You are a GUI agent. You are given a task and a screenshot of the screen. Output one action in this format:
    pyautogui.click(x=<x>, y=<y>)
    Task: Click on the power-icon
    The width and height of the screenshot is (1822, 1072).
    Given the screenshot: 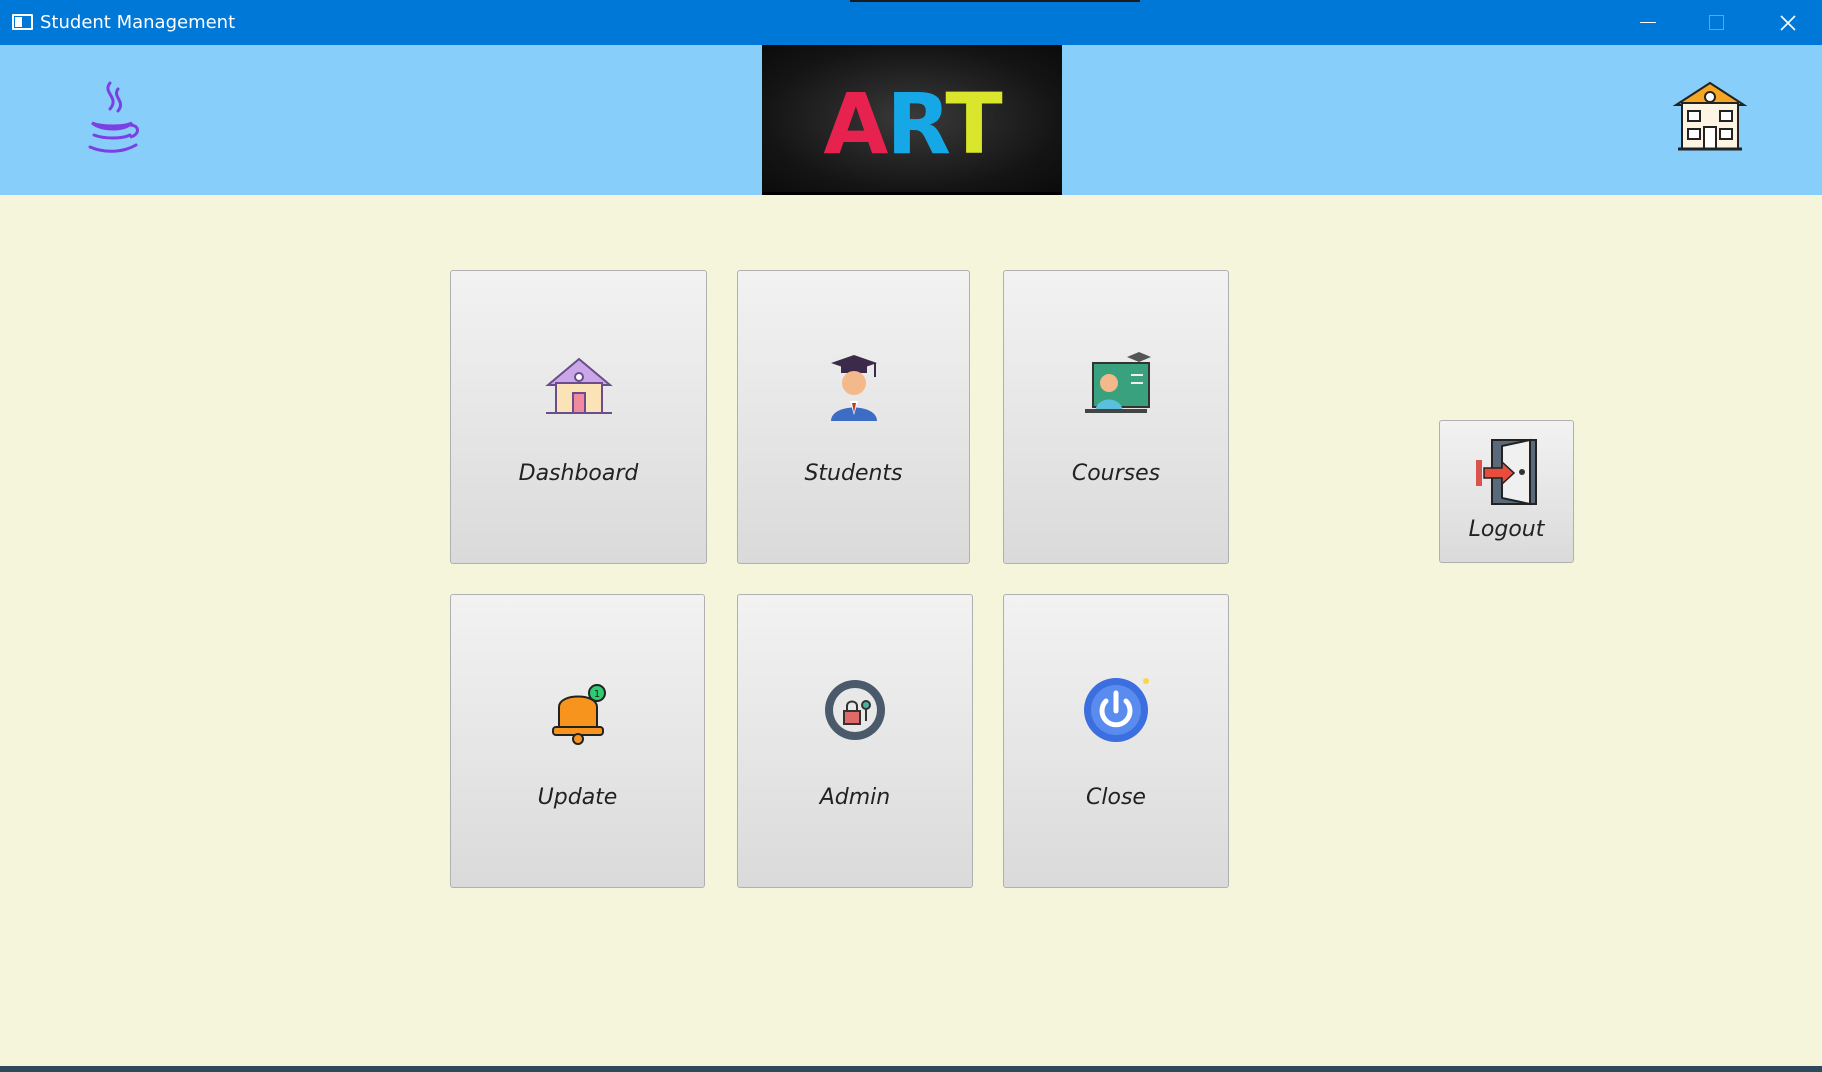 What is the action you would take?
    pyautogui.click(x=1116, y=710)
    